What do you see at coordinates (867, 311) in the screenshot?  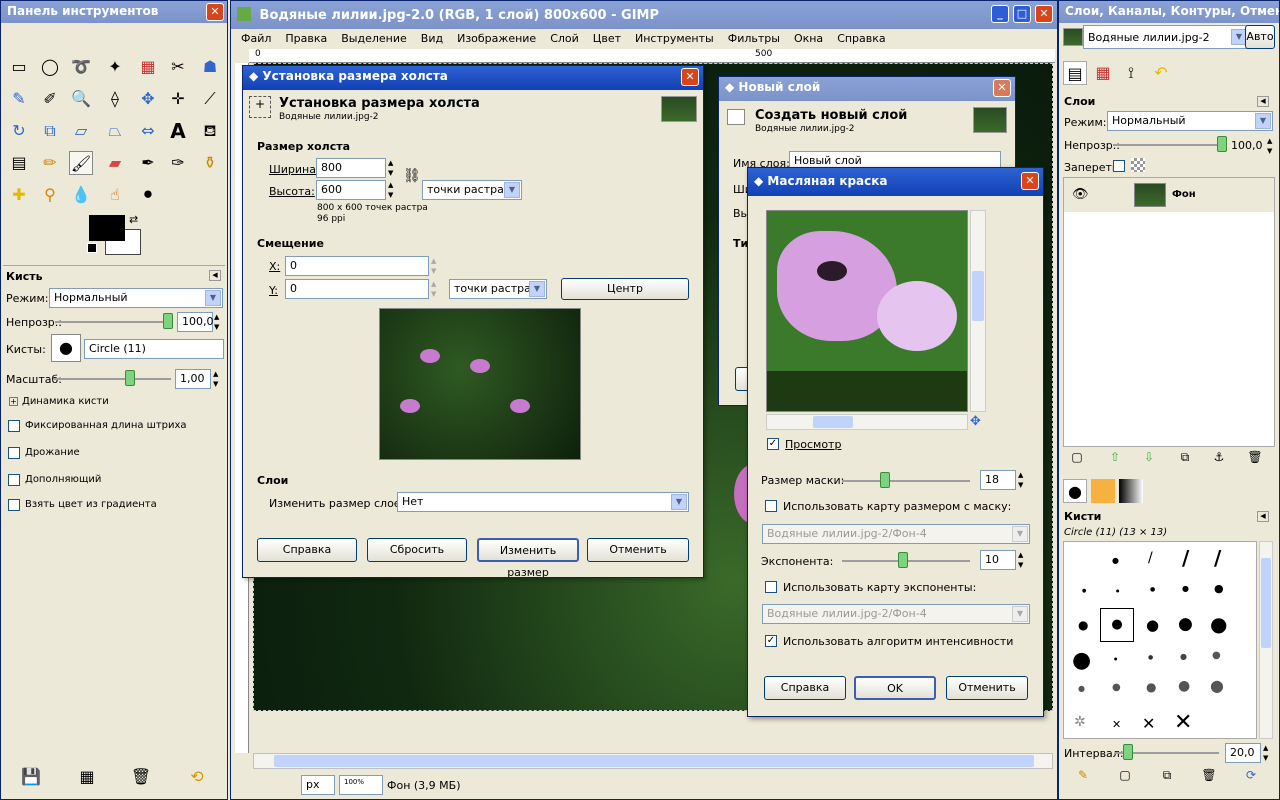 I see `oilify-preview` at bounding box center [867, 311].